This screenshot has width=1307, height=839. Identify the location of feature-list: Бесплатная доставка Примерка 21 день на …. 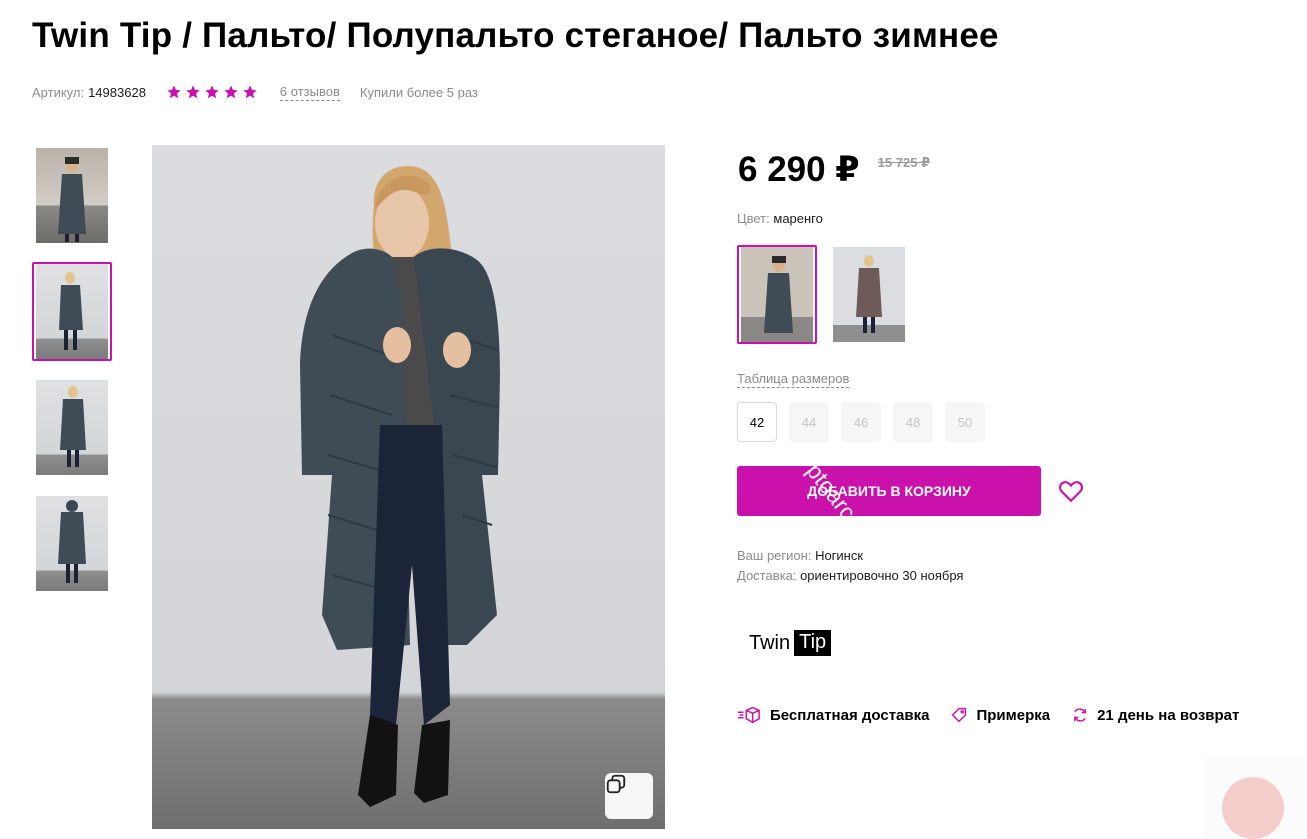
(999, 715).